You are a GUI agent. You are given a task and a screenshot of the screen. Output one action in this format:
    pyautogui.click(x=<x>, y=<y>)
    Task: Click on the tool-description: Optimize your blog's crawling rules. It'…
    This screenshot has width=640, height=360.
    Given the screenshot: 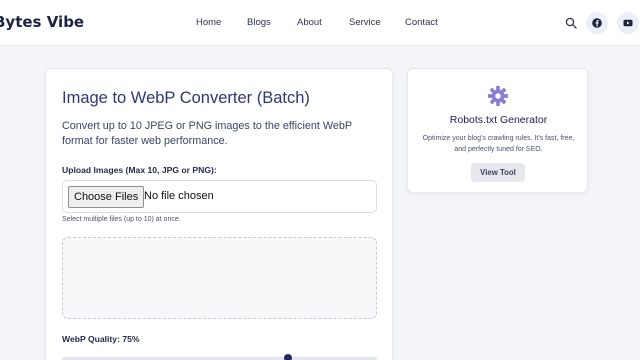 What is the action you would take?
    pyautogui.click(x=498, y=144)
    